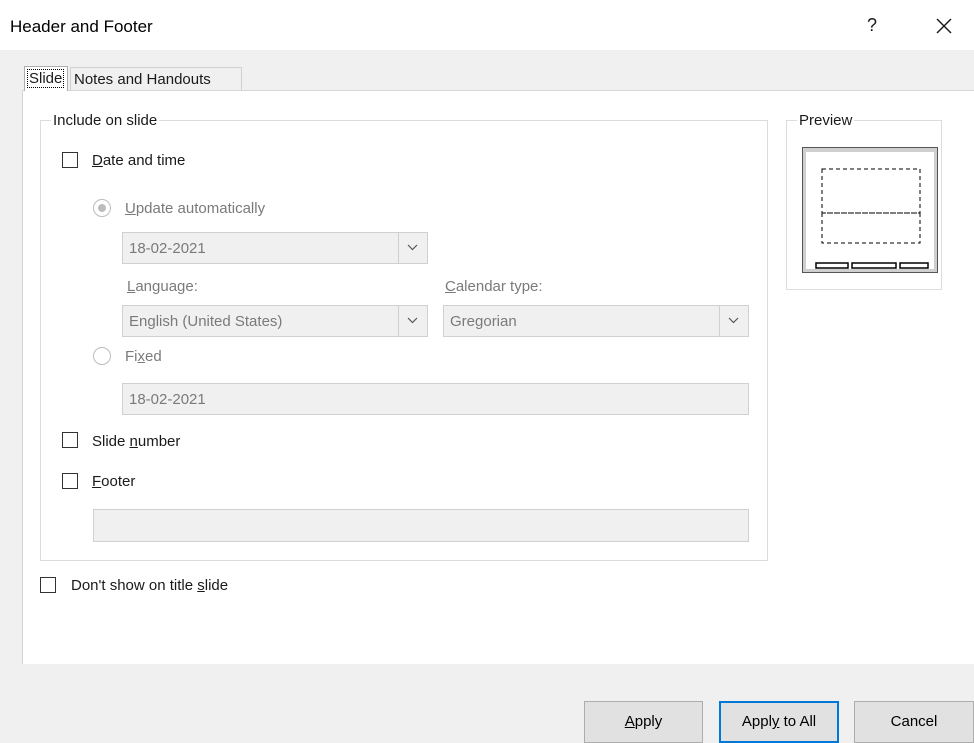 This screenshot has height=743, width=974. I want to click on dont-show-on-title-slide-checkbox, so click(48, 585).